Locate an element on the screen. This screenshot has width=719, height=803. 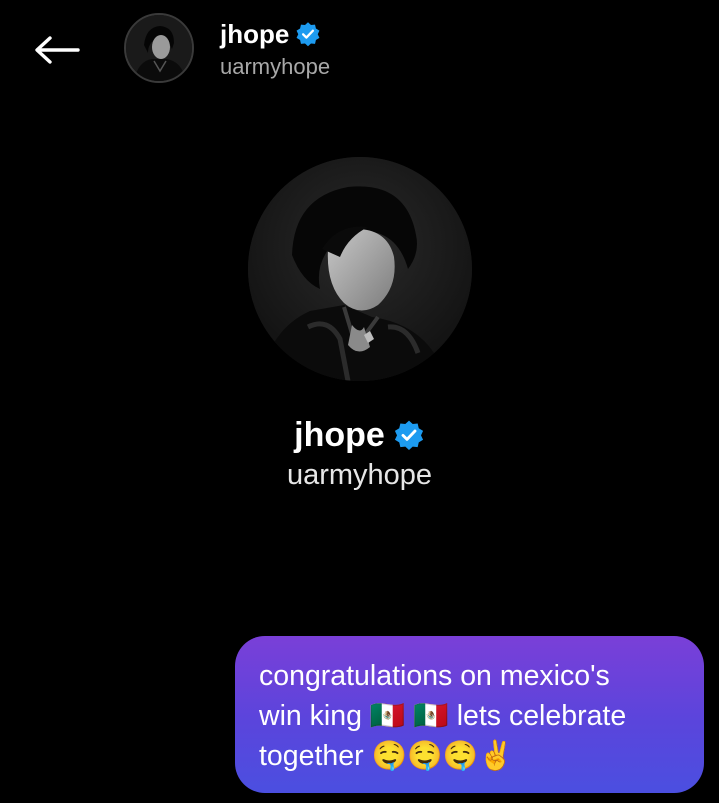
arrow-left-icon is located at coordinates (57, 50).